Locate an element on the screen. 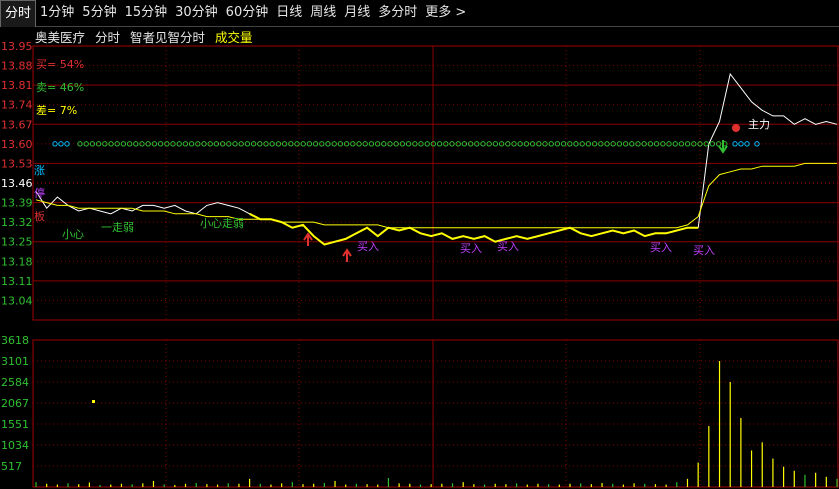 This screenshot has height=489, width=839. volume-tick-label: 3101 is located at coordinates (15, 361).